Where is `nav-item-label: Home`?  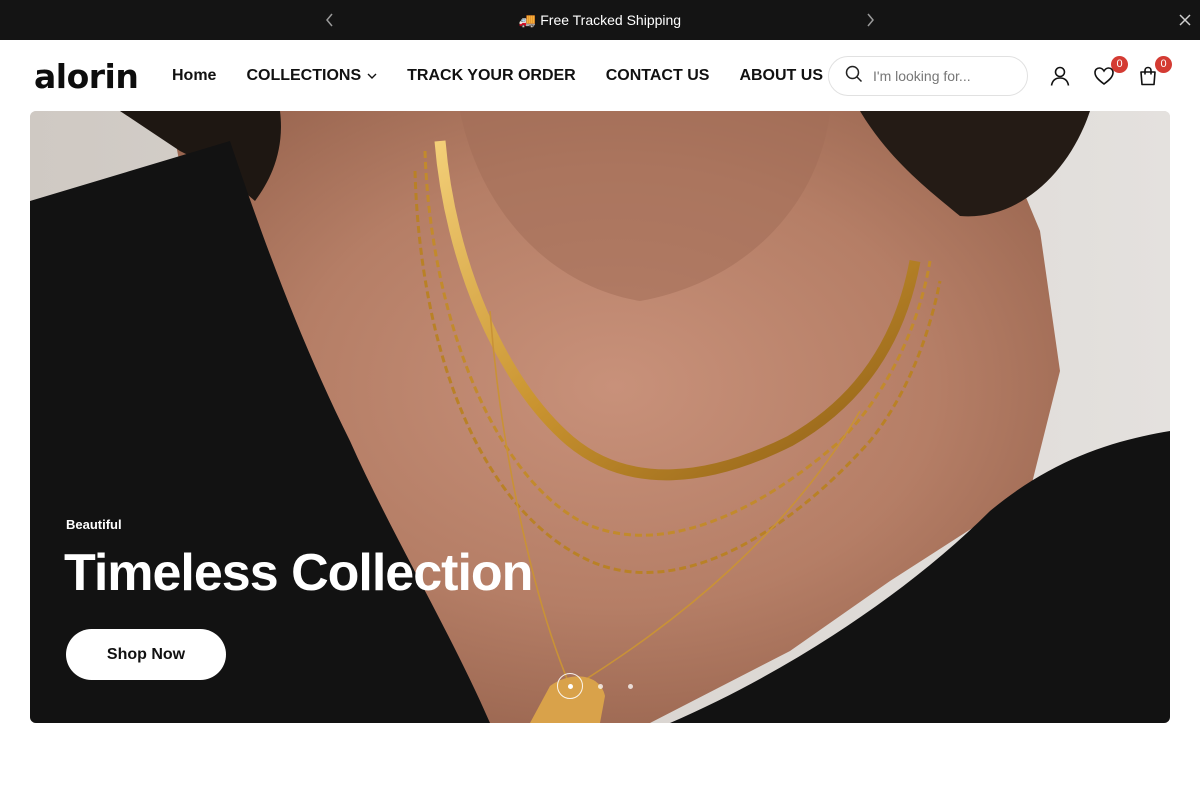
nav-item-label: Home is located at coordinates (194, 75).